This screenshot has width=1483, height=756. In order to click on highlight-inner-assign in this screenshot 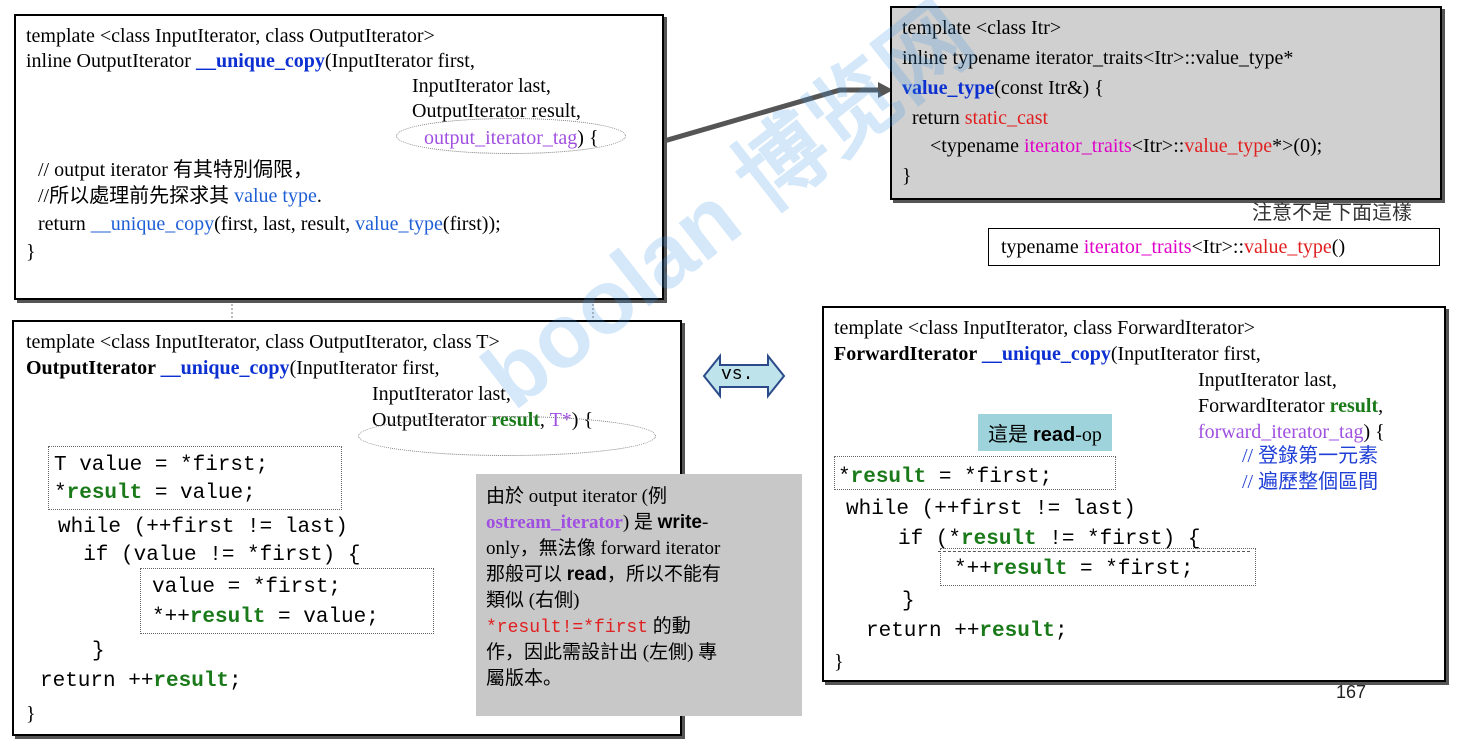, I will do `click(1098, 567)`.